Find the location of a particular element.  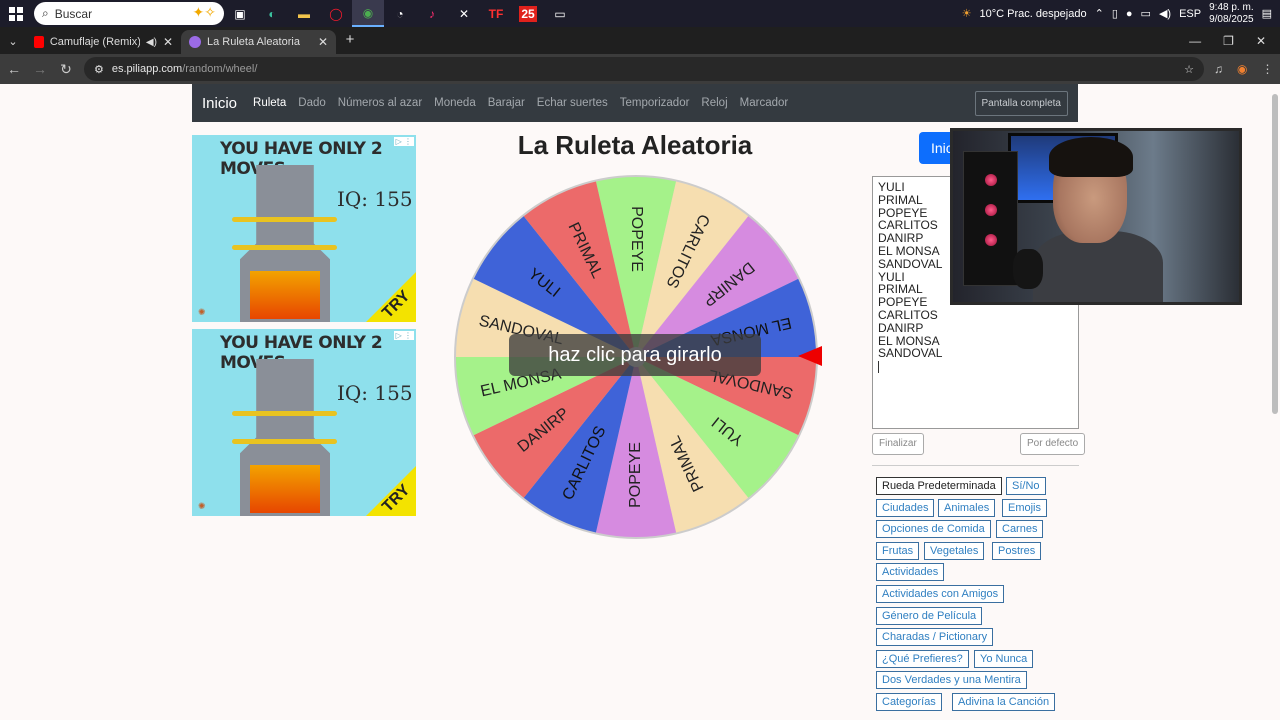

preset-button: Actividades con Amigos is located at coordinates (940, 594).